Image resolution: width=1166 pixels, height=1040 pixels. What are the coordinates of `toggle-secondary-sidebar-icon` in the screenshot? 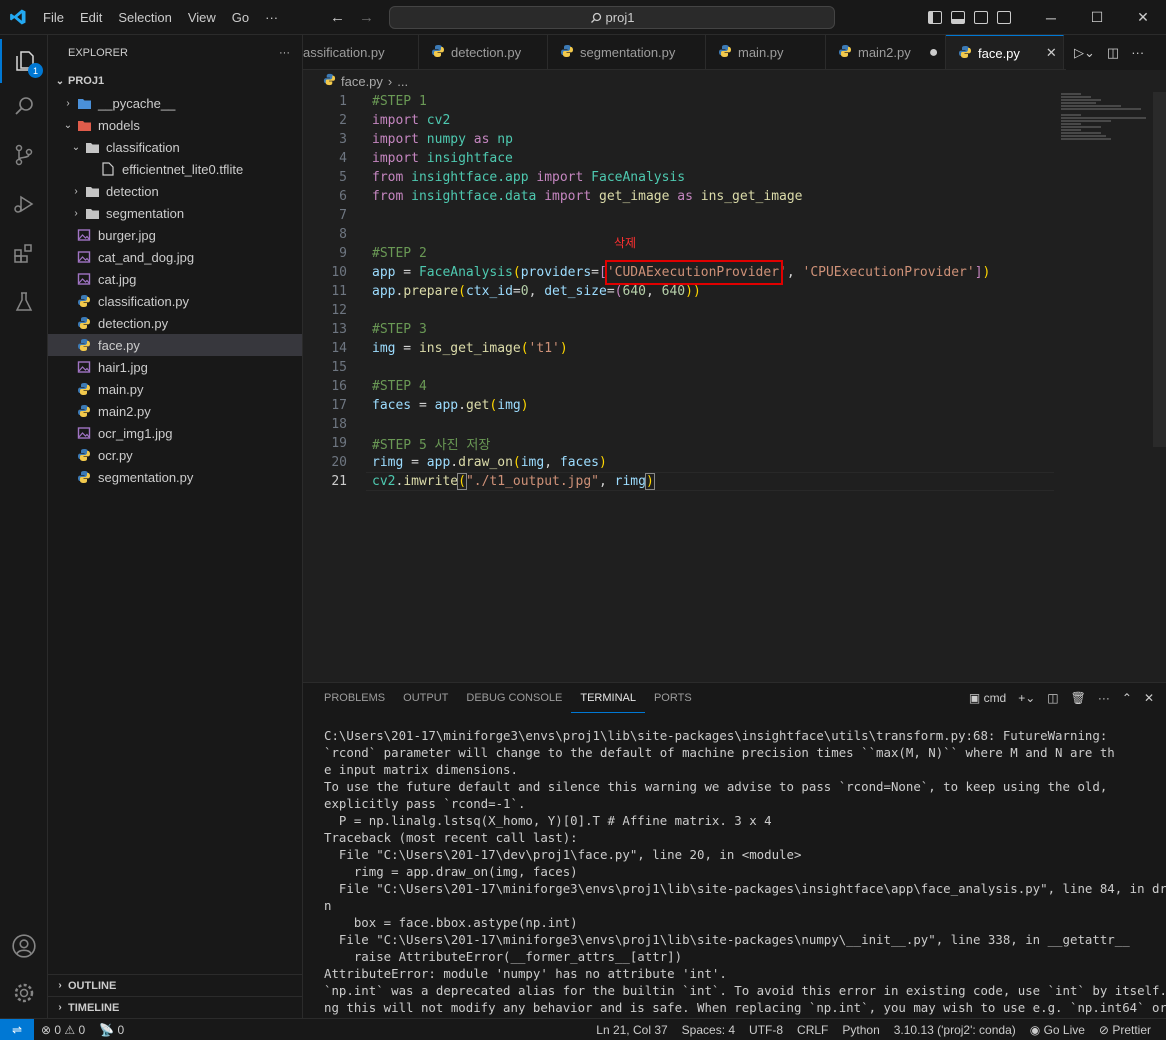 It's located at (981, 17).